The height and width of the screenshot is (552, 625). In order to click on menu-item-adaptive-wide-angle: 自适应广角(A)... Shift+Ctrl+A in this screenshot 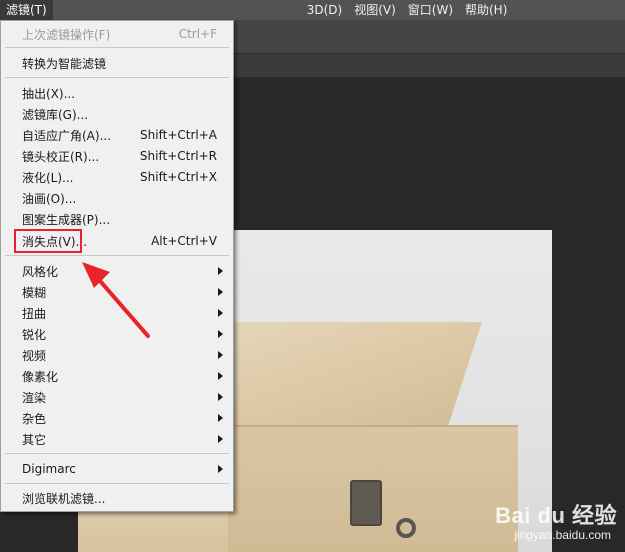, I will do `click(117, 135)`.